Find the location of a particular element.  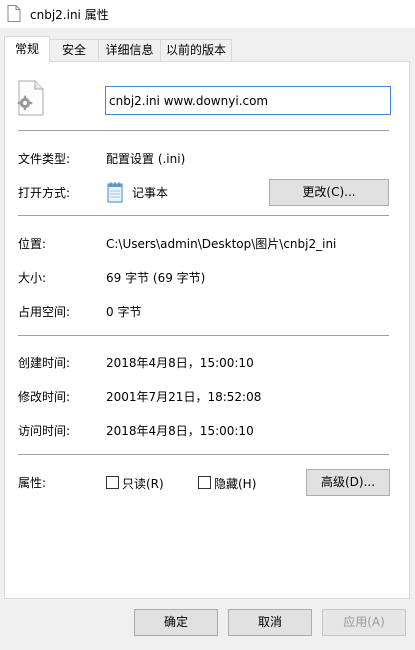

accessed-value: 2018年4月8日，15:00:10 is located at coordinates (180, 431).